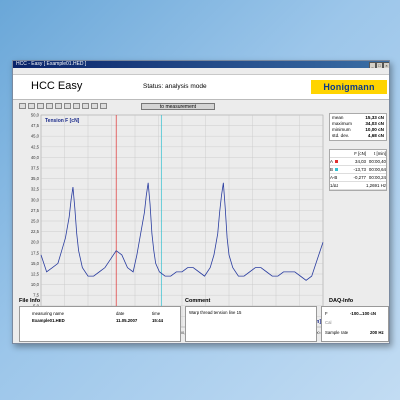 This screenshot has height=400, width=400. Describe the element at coordinates (127, 320) in the screenshot. I see `date-value: 11.05.2007` at that location.